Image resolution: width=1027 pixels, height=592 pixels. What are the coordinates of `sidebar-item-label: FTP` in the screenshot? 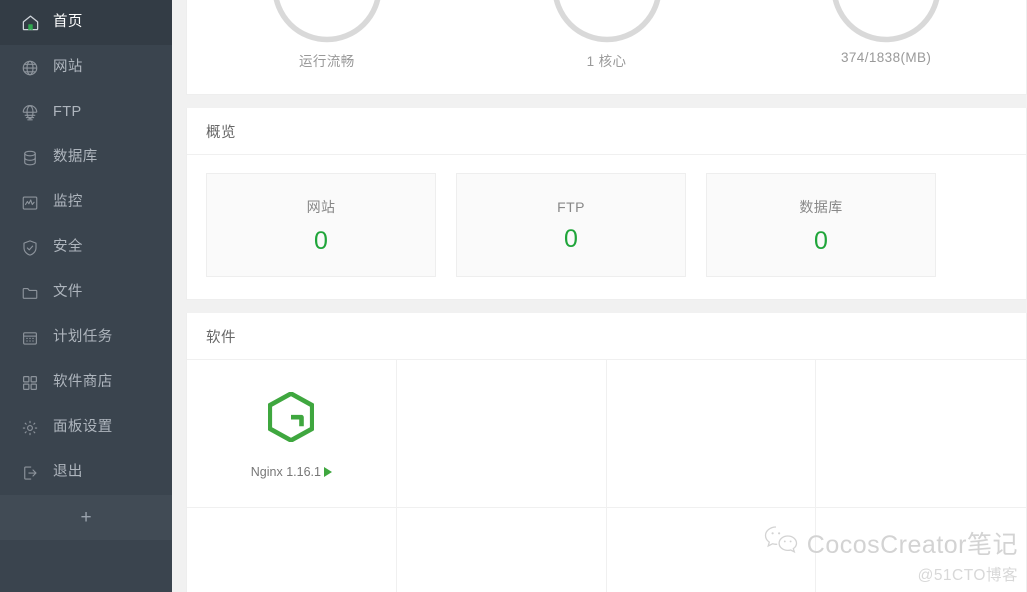 It's located at (67, 112).